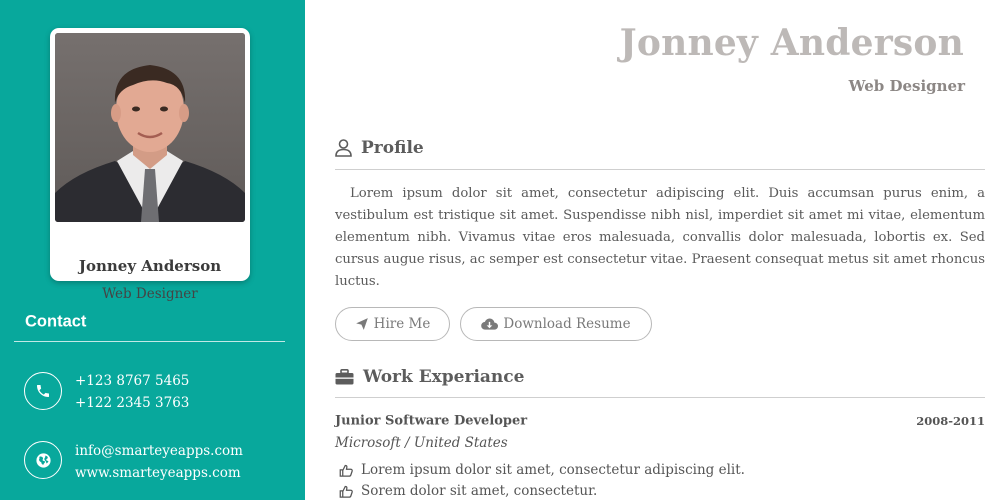  What do you see at coordinates (149, 341) in the screenshot?
I see `contact-divider` at bounding box center [149, 341].